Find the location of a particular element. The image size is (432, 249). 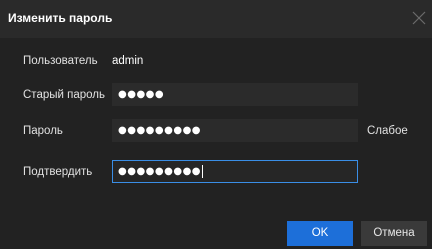

close-icon is located at coordinates (419, 18).